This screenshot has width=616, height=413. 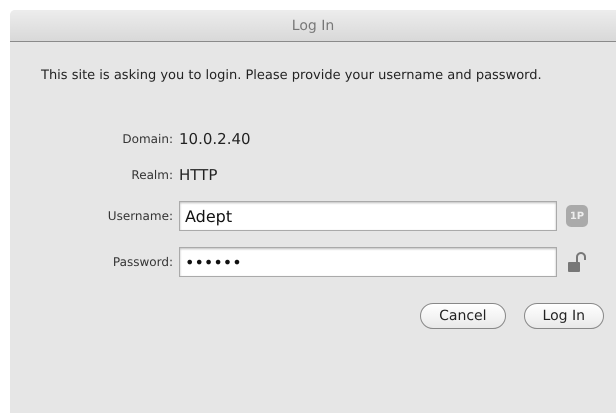 What do you see at coordinates (198, 175) in the screenshot?
I see `info-value: HTTP` at bounding box center [198, 175].